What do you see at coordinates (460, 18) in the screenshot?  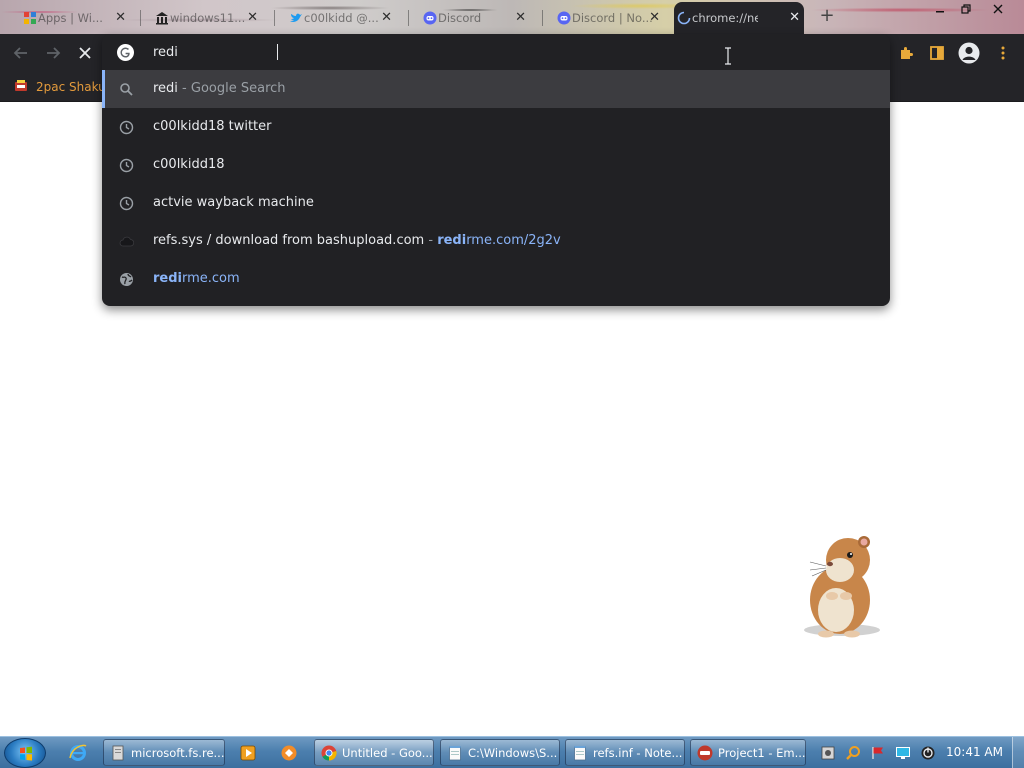 I see `tab-title: Discord` at bounding box center [460, 18].